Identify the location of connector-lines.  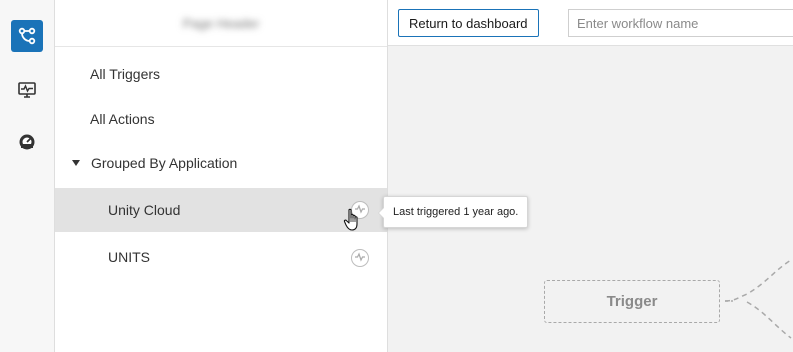
(758, 299).